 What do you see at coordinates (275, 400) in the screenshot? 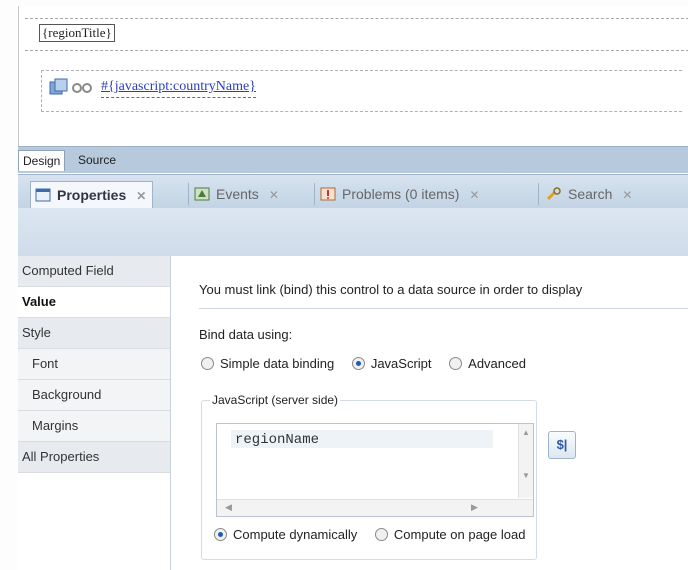
I see `group-title: JavaScript (server side)` at bounding box center [275, 400].